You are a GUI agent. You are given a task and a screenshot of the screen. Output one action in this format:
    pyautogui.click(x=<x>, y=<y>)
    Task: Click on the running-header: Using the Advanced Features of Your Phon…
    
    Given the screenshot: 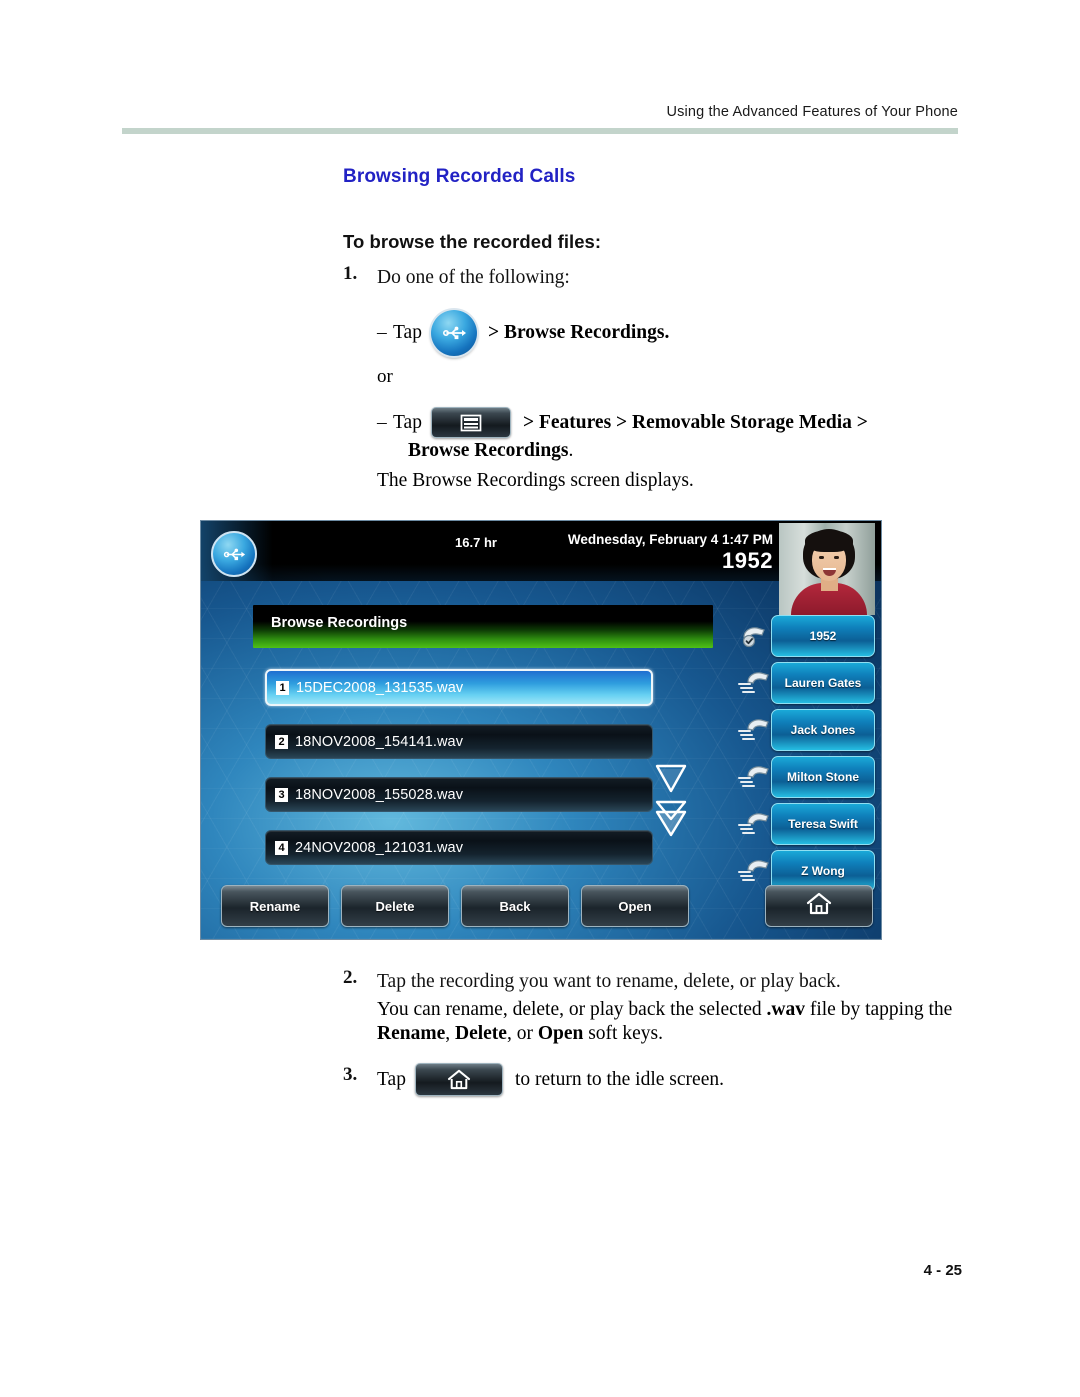 What is the action you would take?
    pyautogui.click(x=812, y=112)
    